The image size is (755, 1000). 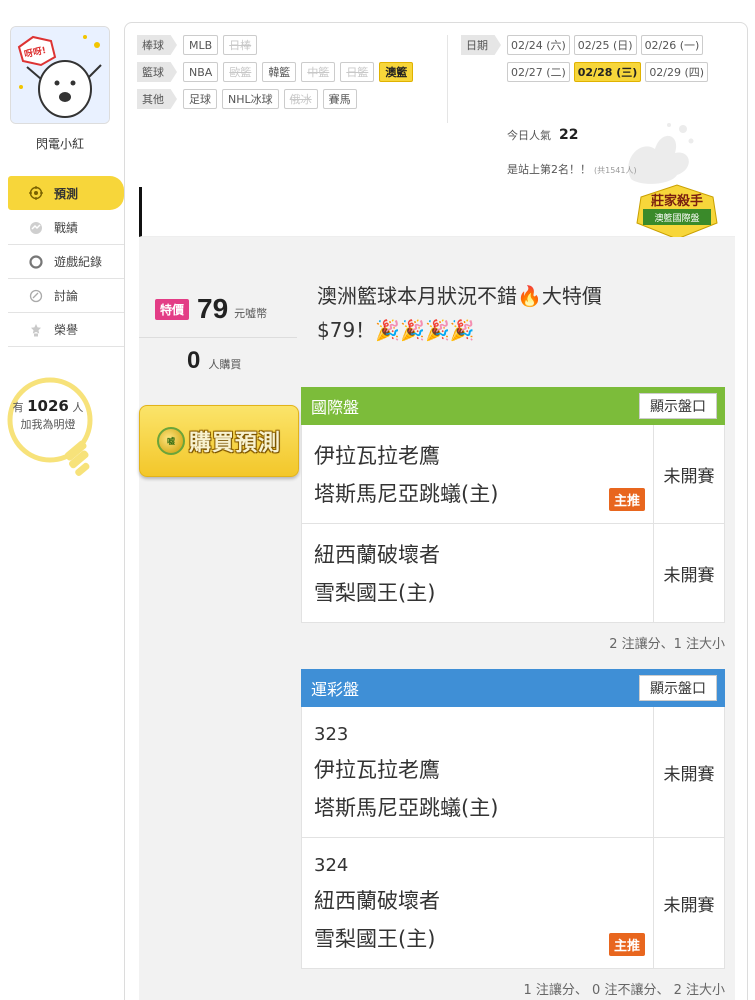 What do you see at coordinates (240, 45) in the screenshot?
I see `sport-tag-npb: 日棒` at bounding box center [240, 45].